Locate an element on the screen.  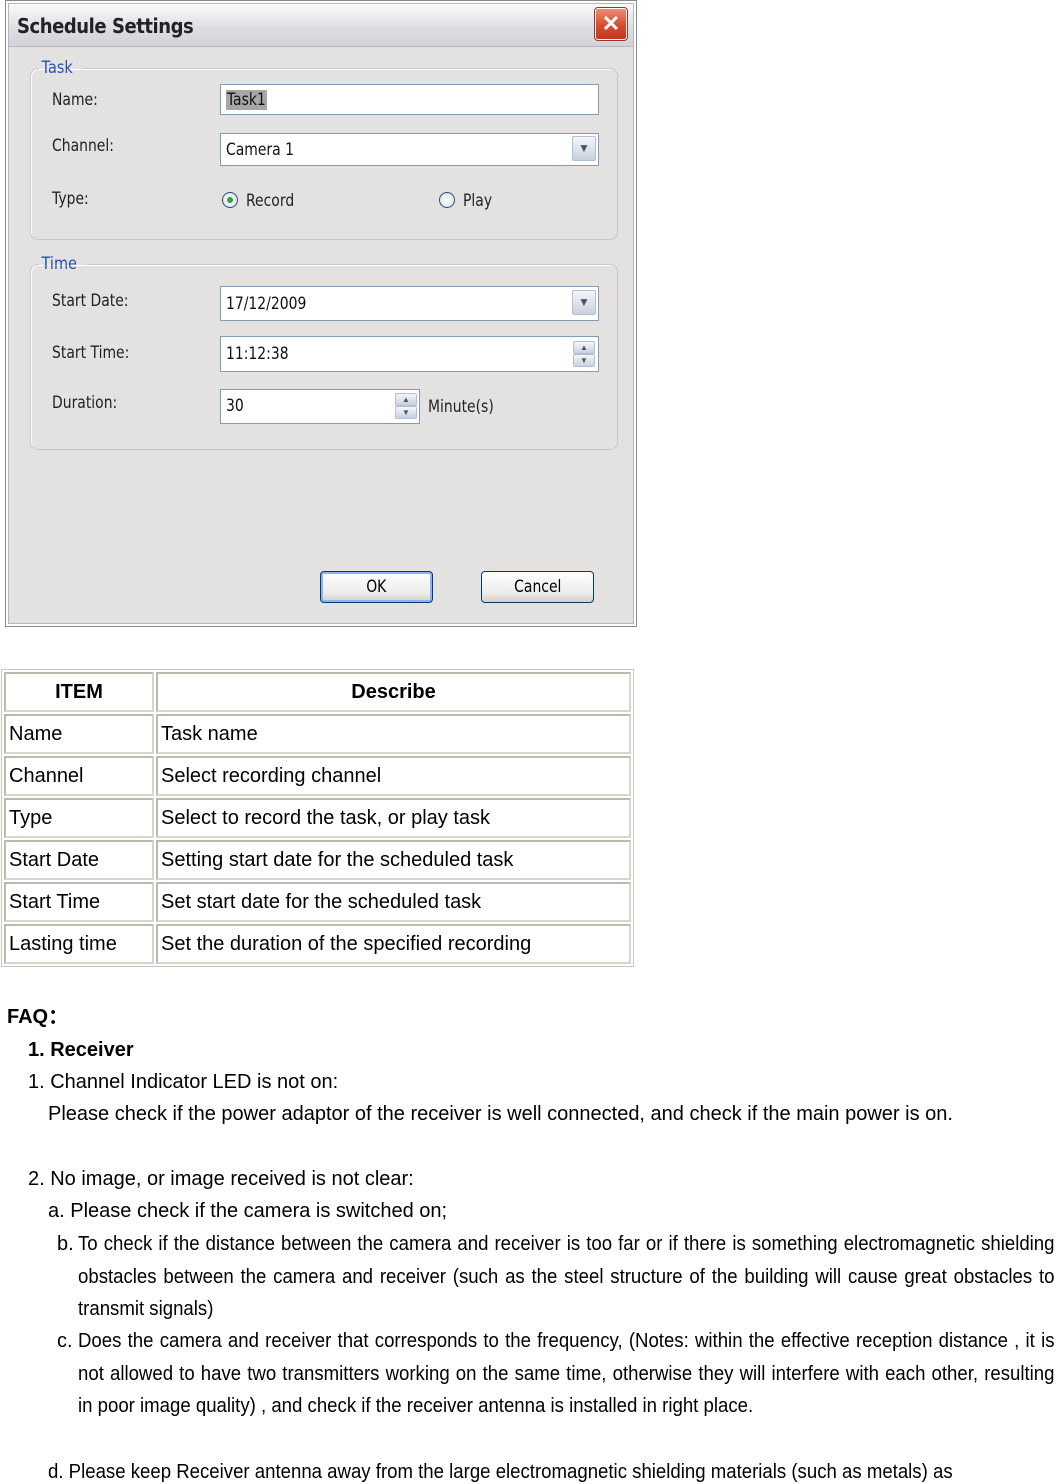
start-date-label: Start Date: is located at coordinates (90, 301).